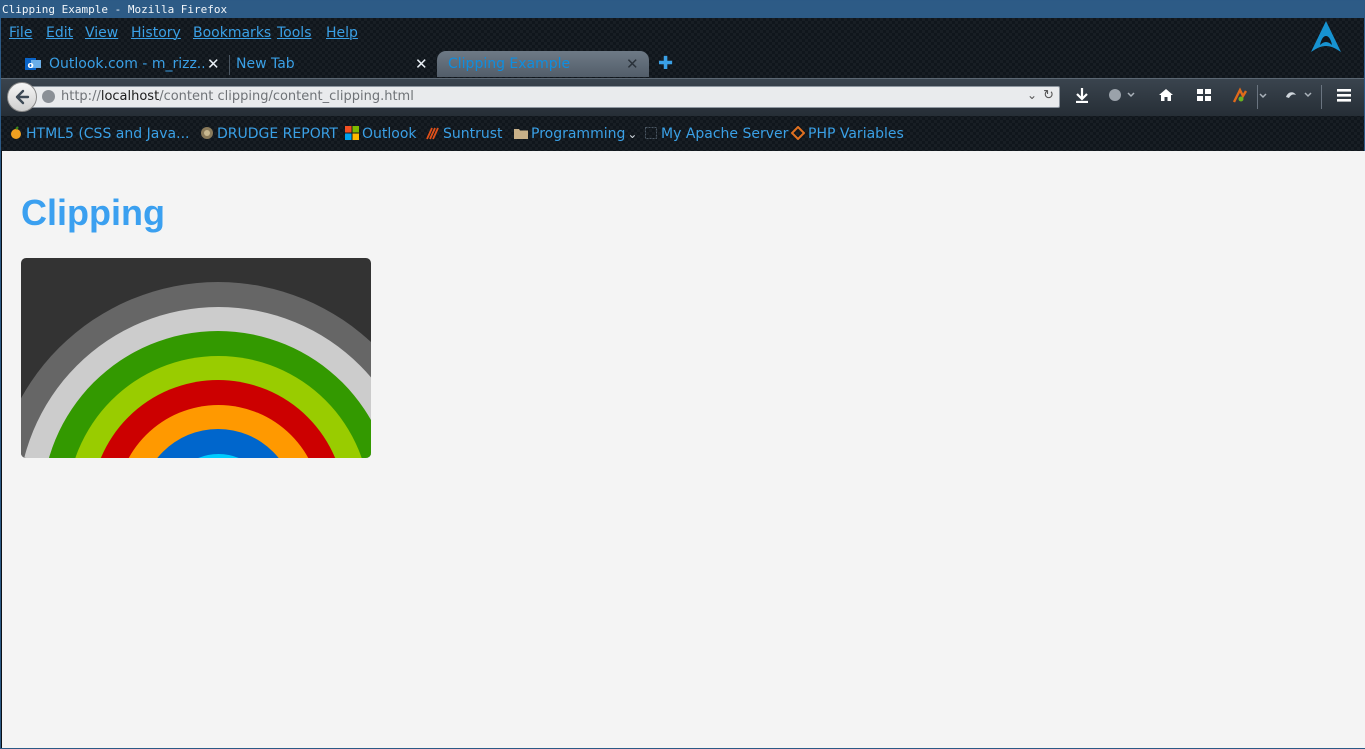 This screenshot has width=1365, height=749. I want to click on history-dropdown-icon: ⌄, so click(1032, 95).